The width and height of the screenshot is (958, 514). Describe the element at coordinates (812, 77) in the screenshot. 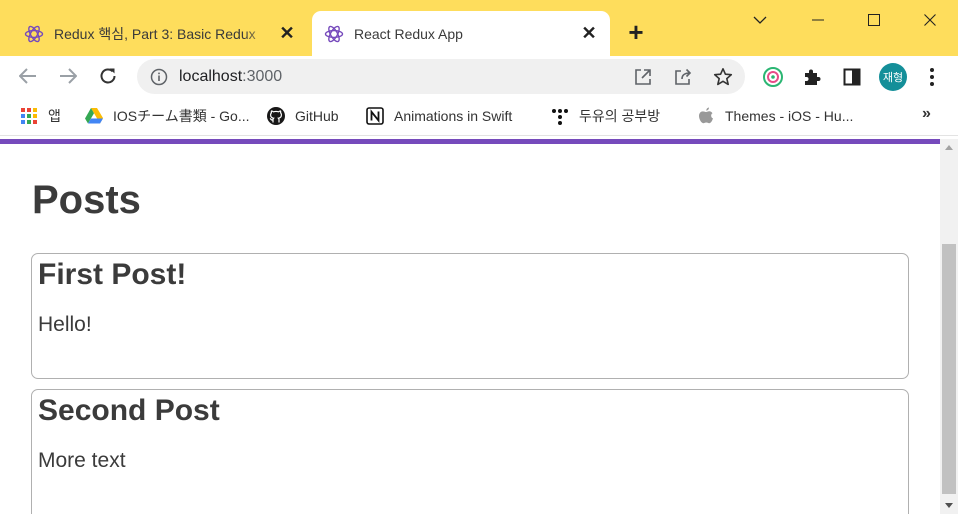

I see `extensions-puzzle-icon` at that location.